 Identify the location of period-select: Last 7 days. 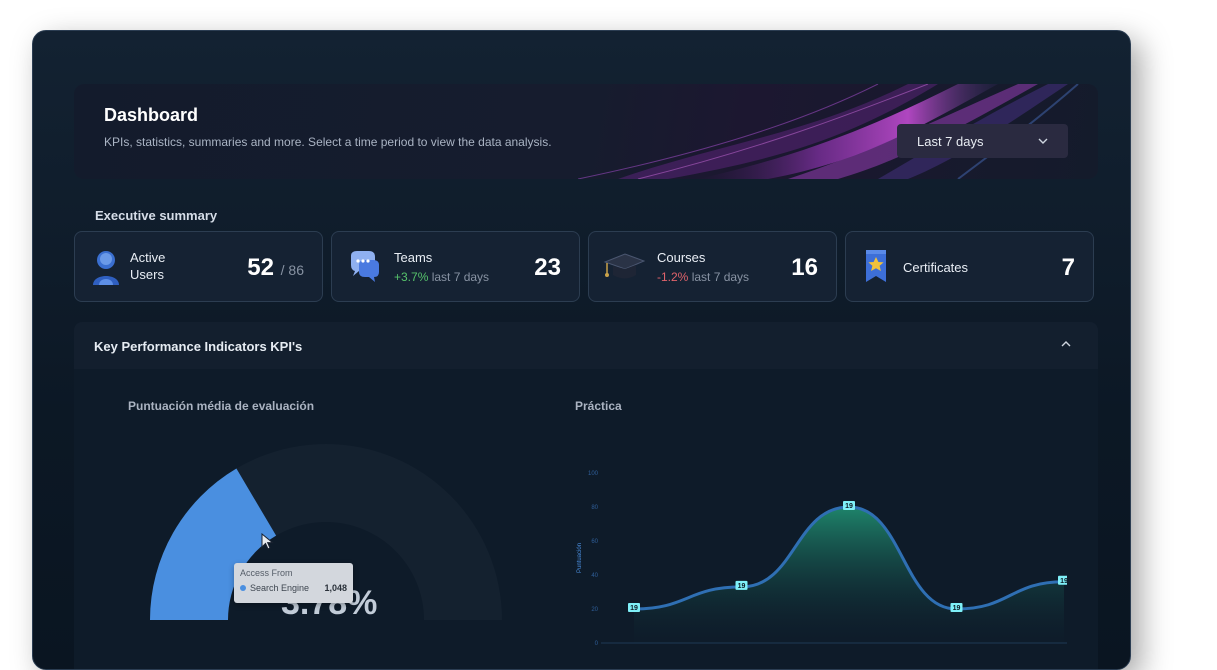
(982, 141).